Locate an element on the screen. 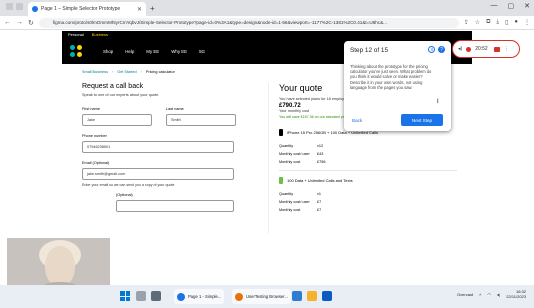 This screenshot has height=308, width=534. audience-switch: Personal Business is located at coordinates (267, 34).